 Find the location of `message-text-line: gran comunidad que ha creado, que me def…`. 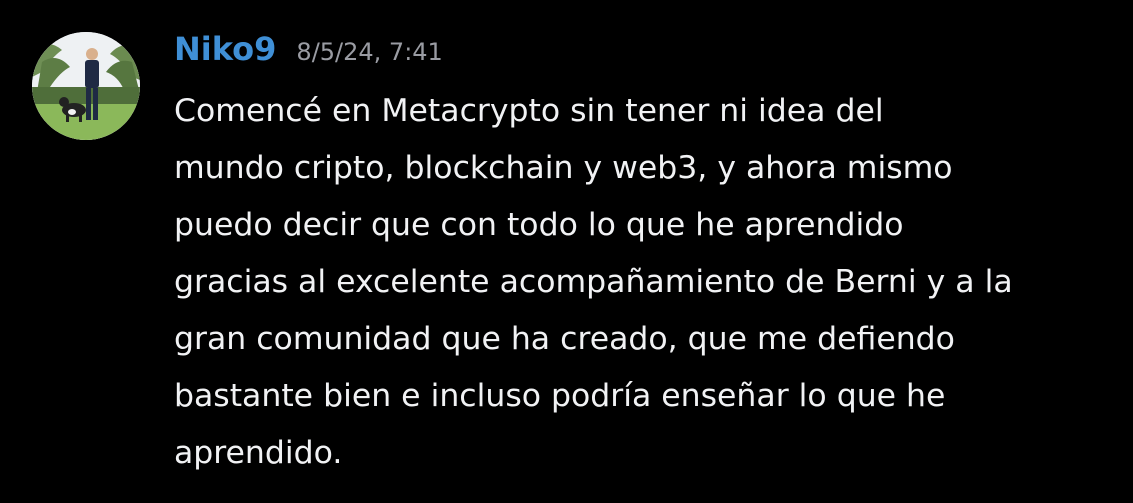

message-text-line: gran comunidad que ha creado, que me def… is located at coordinates (564, 339).